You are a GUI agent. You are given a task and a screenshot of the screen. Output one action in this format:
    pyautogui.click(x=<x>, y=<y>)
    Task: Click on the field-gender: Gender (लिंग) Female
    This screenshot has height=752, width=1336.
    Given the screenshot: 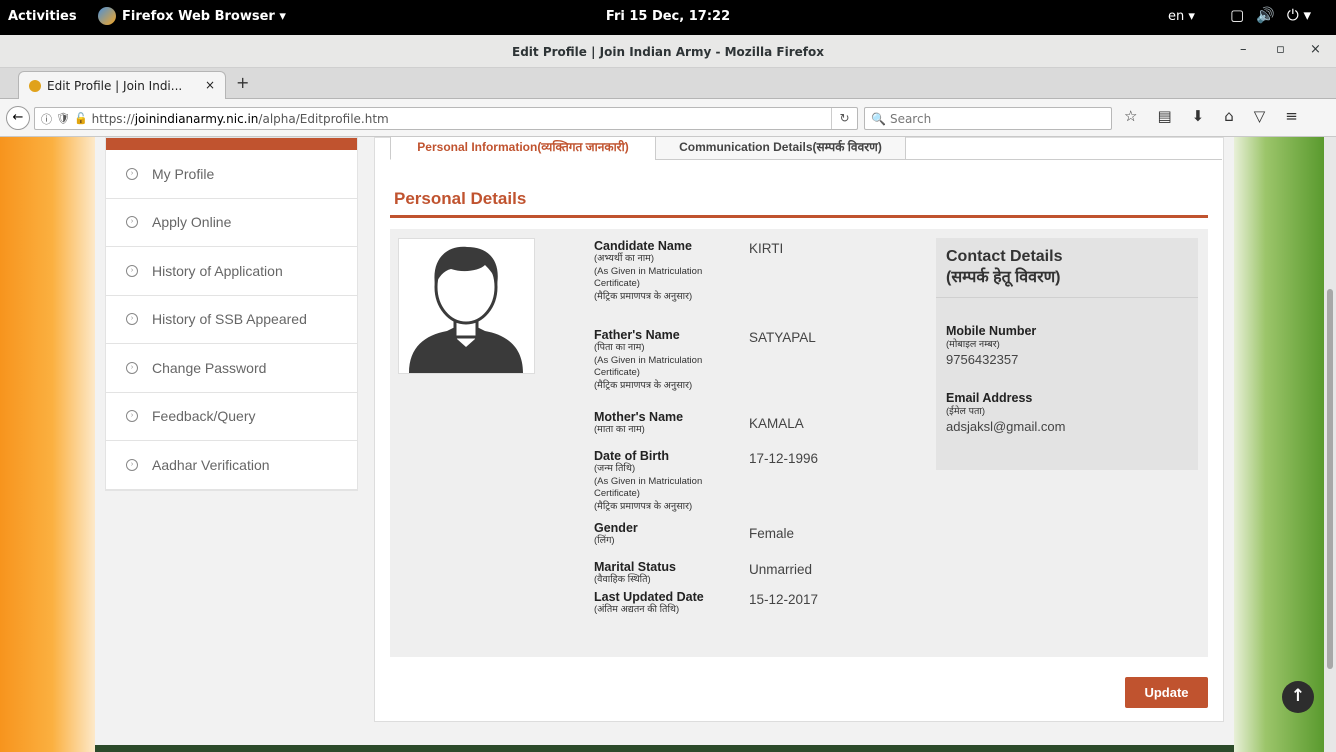 What is the action you would take?
    pyautogui.click(x=754, y=540)
    